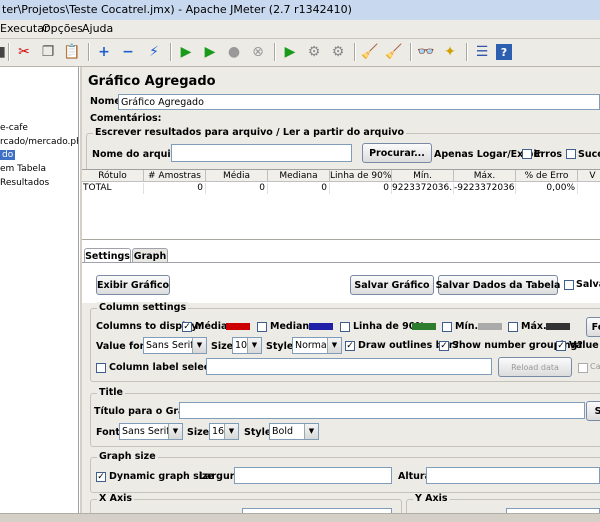  I want to click on column-header: Mín., so click(423, 176).